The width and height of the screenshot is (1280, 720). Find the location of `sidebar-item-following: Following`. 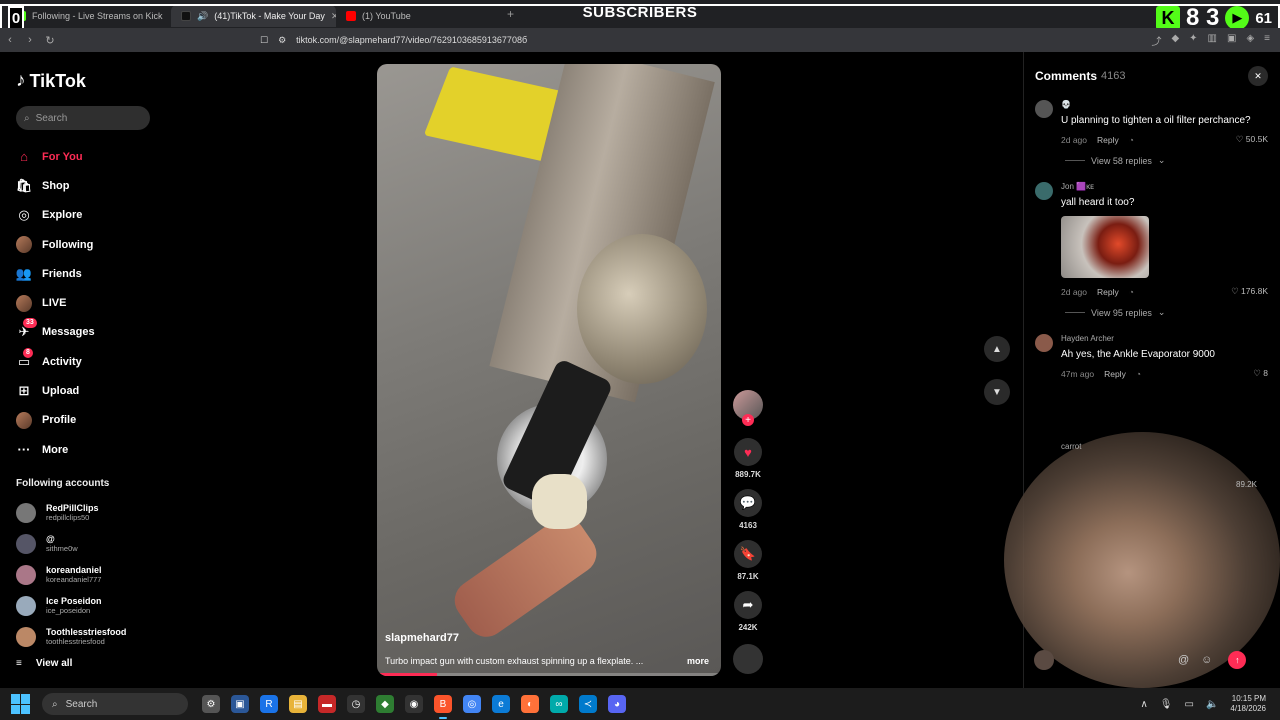

sidebar-item-following: Following is located at coordinates (88, 244).